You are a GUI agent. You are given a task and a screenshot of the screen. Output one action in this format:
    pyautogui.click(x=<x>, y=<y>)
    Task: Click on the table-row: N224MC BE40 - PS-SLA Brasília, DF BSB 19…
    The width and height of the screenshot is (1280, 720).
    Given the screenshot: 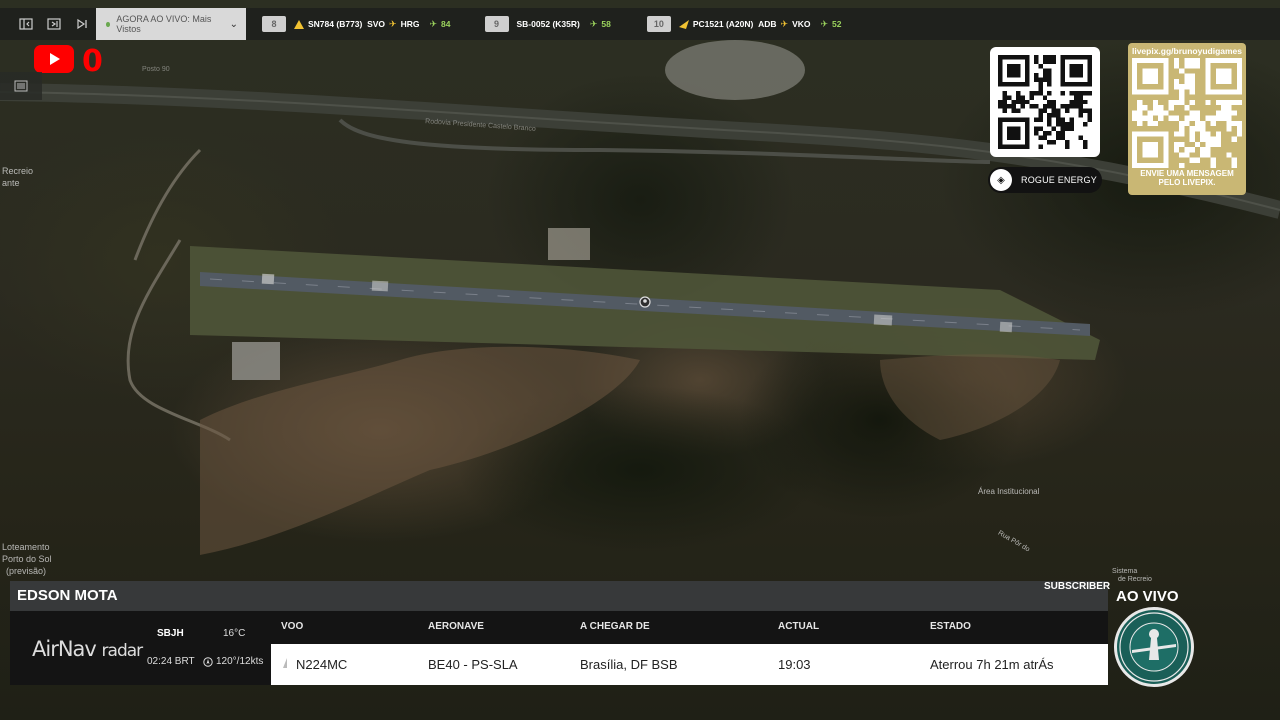 What is the action you would take?
    pyautogui.click(x=689, y=664)
    